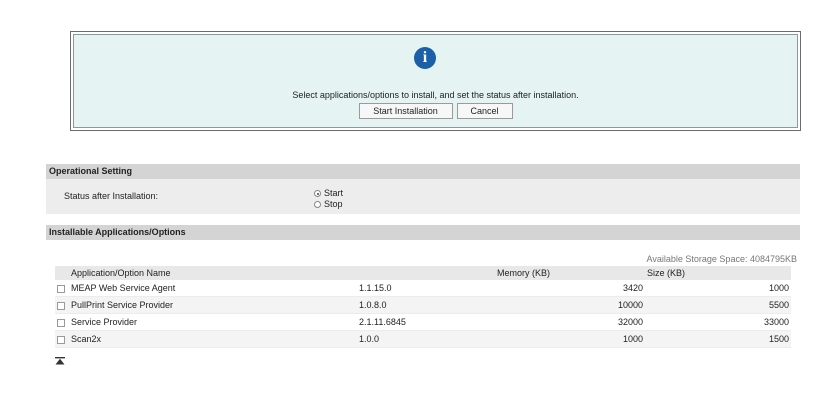  What do you see at coordinates (213, 273) in the screenshot?
I see `col-name: Application/Option Name` at bounding box center [213, 273].